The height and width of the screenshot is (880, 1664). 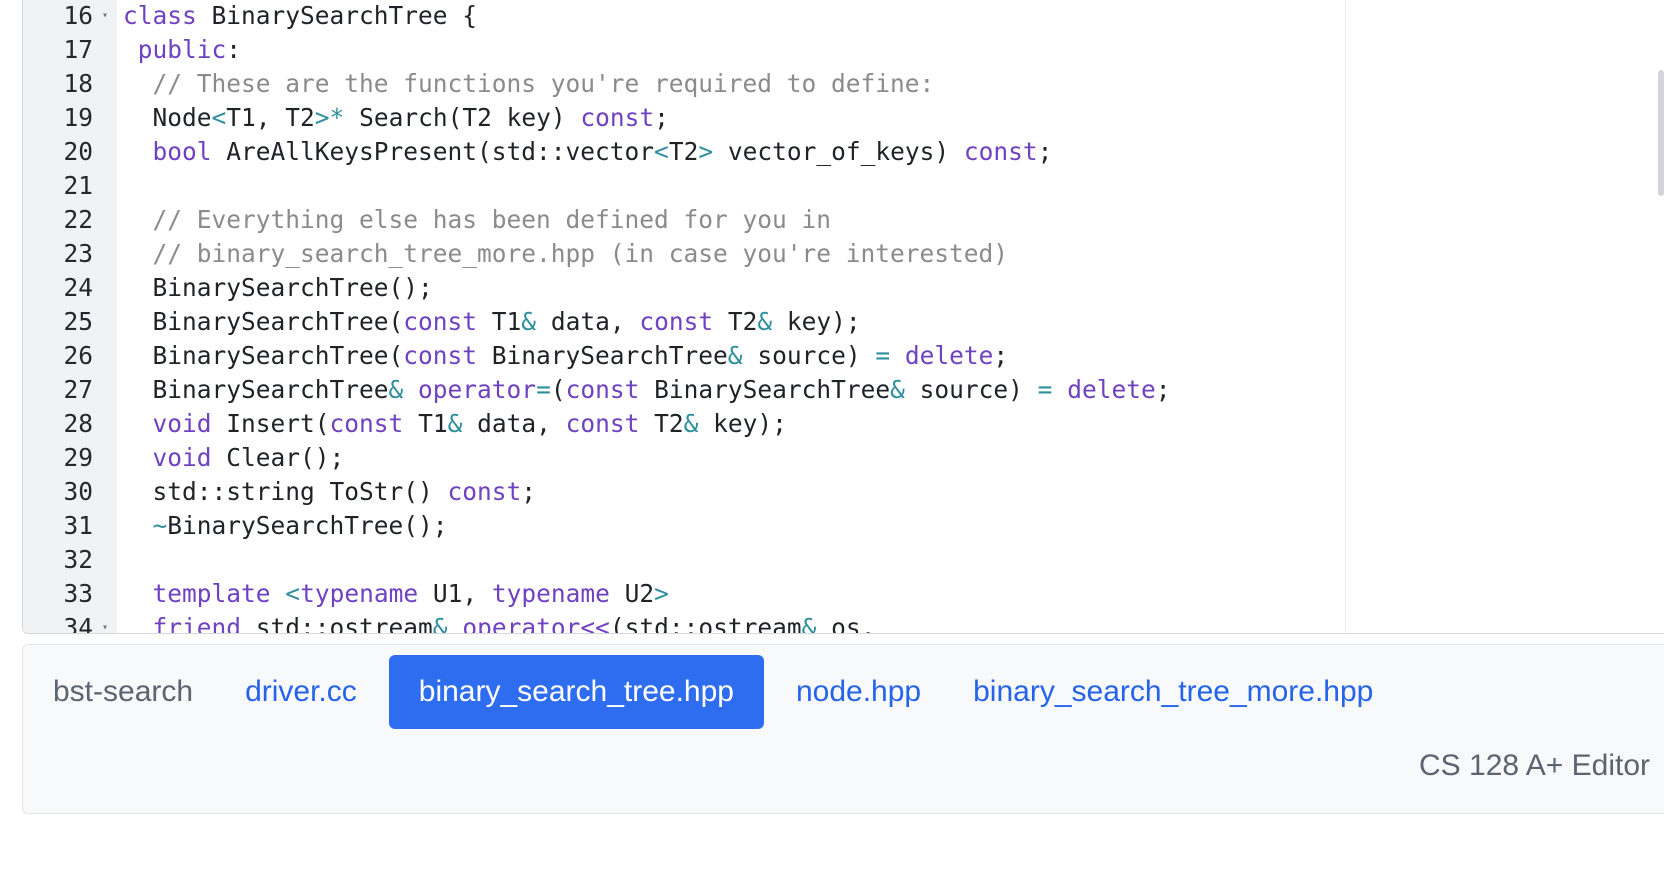 What do you see at coordinates (843, 526) in the screenshot?
I see `code-line: 31 ~BinarySearchTree();` at bounding box center [843, 526].